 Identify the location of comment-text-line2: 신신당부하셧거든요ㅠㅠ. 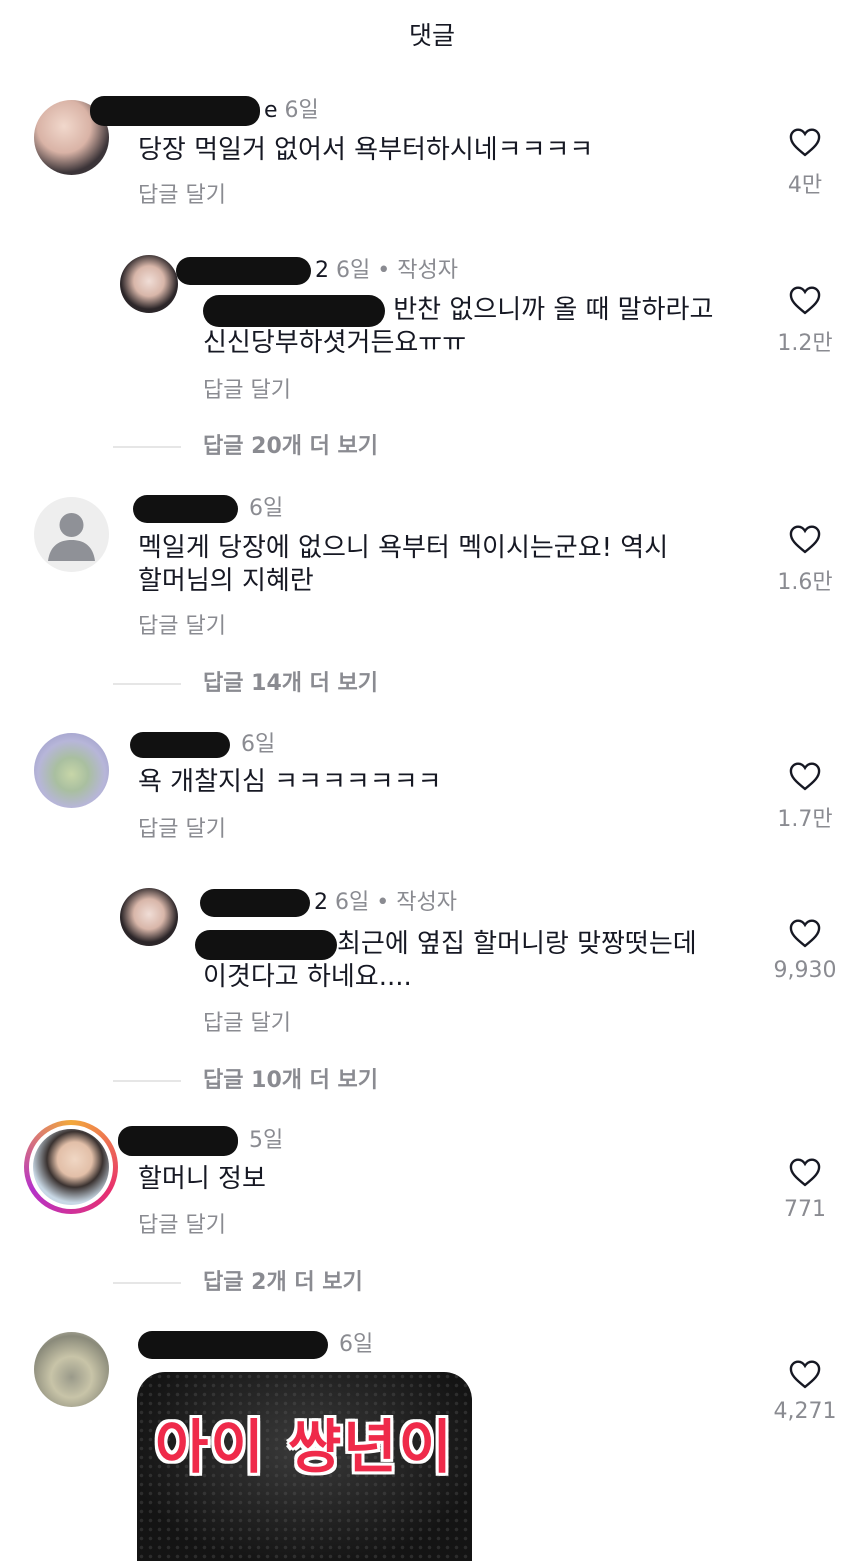
(335, 343).